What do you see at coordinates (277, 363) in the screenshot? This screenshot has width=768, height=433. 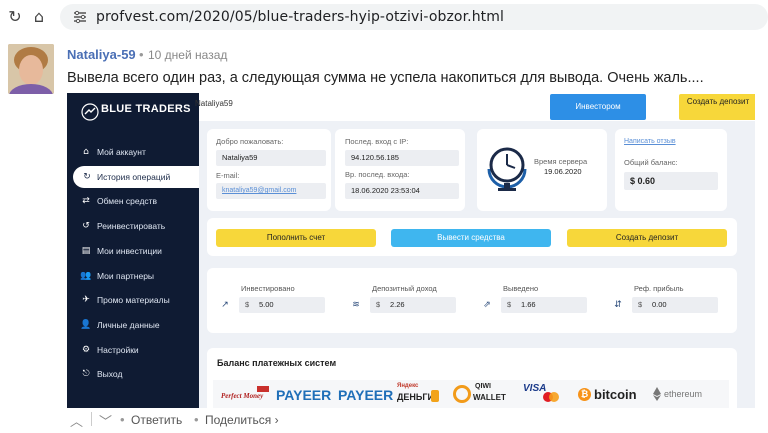 I see `payment-title: Баланс платежных систем` at bounding box center [277, 363].